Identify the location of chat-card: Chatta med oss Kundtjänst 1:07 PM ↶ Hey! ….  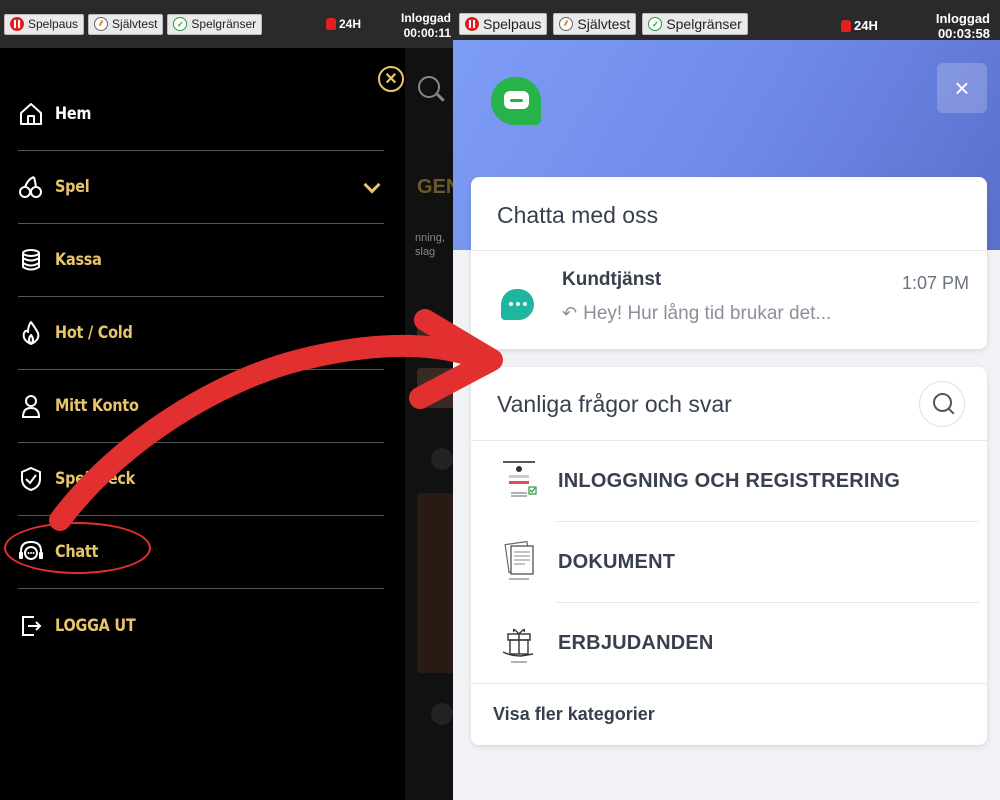
(729, 263).